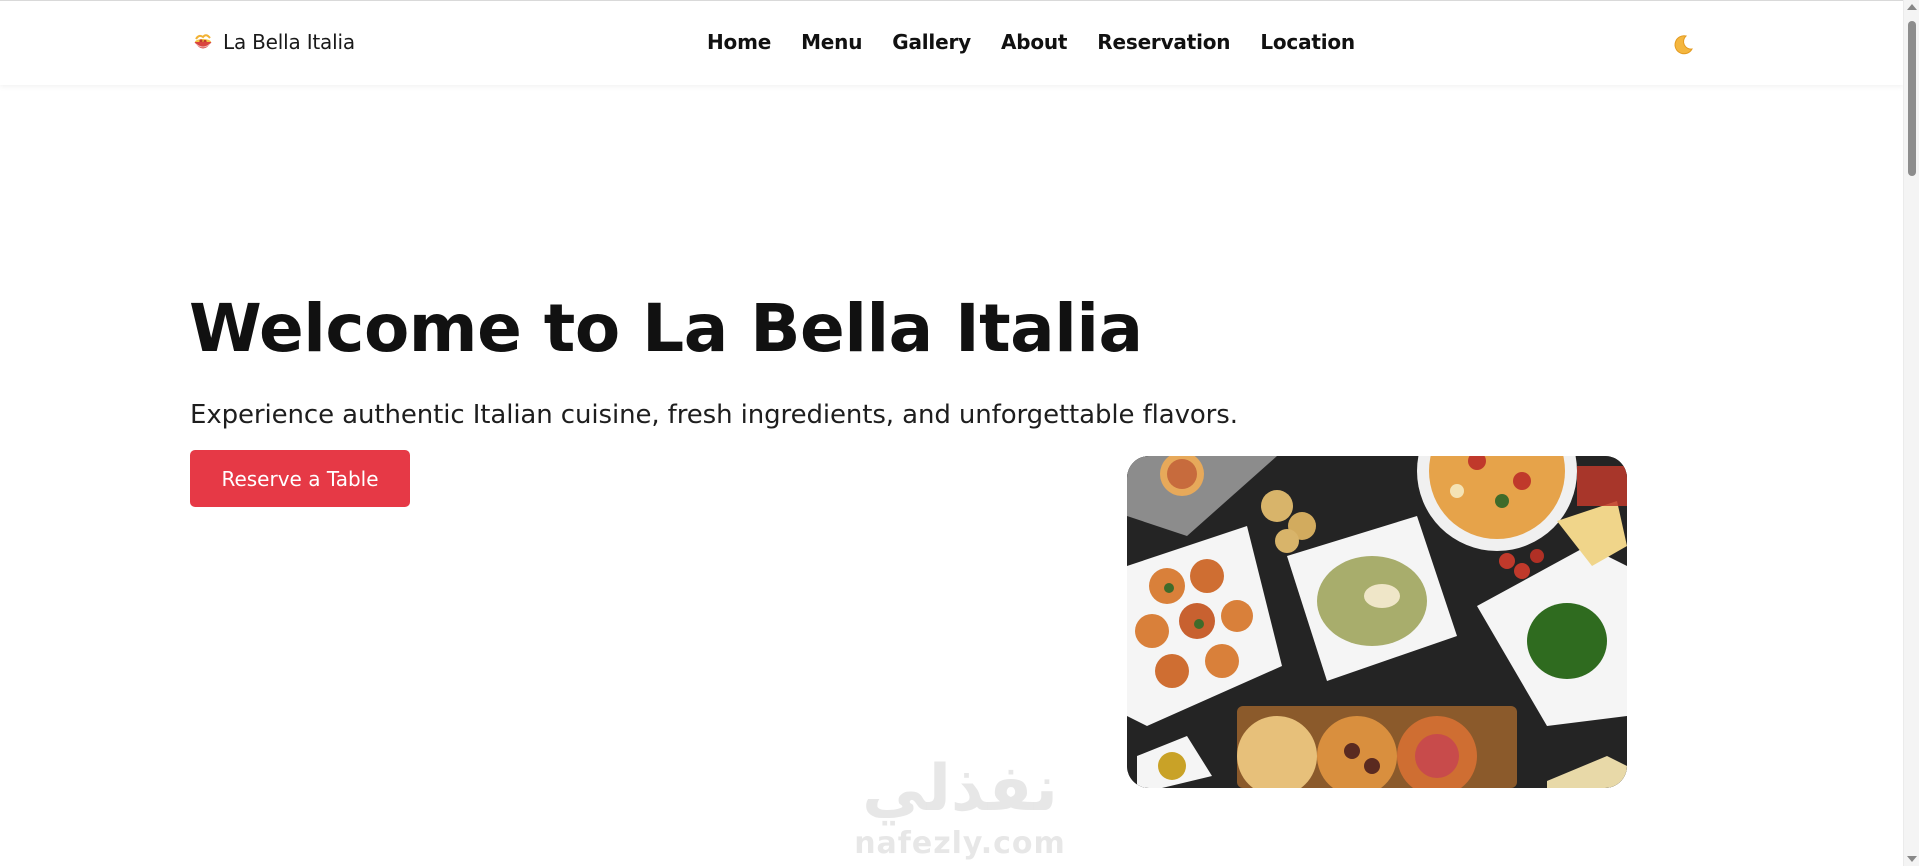 The image size is (1919, 866). What do you see at coordinates (931, 42) in the screenshot?
I see `nav-link-gallery: Gallery` at bounding box center [931, 42].